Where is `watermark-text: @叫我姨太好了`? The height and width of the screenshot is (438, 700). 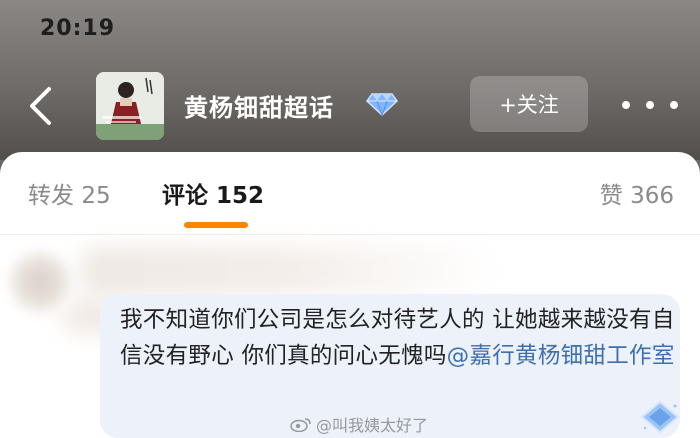
watermark-text: @叫我姨太好了 is located at coordinates (372, 425).